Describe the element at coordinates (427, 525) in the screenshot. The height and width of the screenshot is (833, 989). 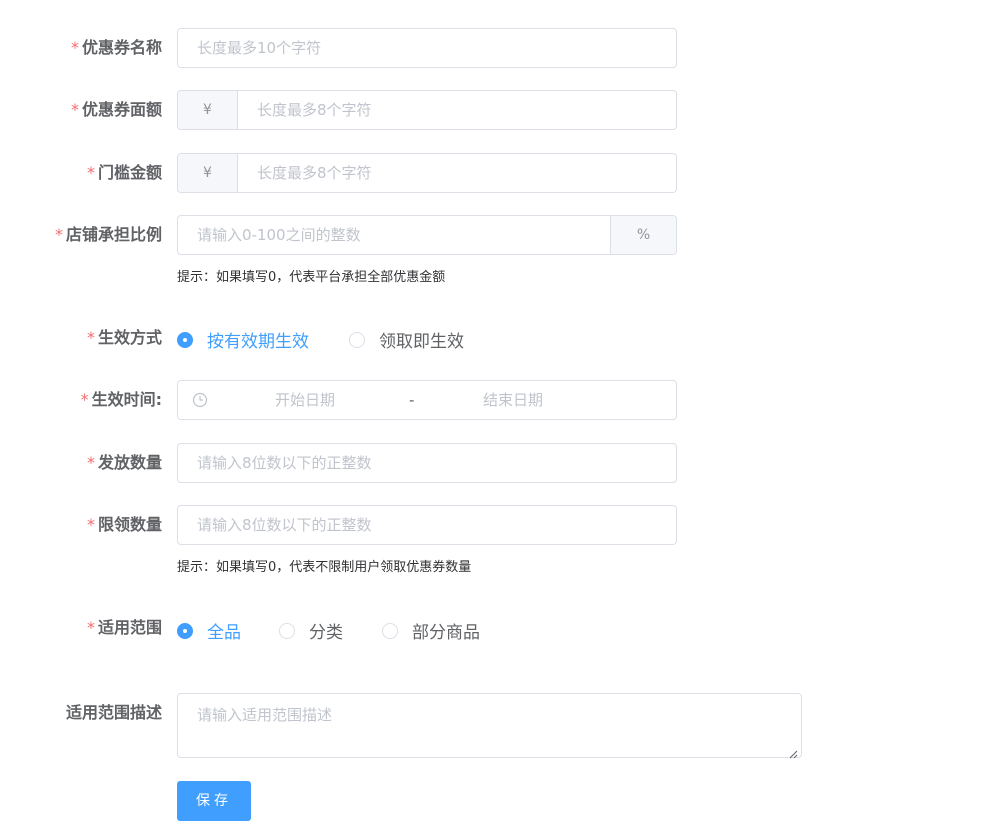
I see `limit-quantity-input: 请输入8位数以下的正整数` at that location.